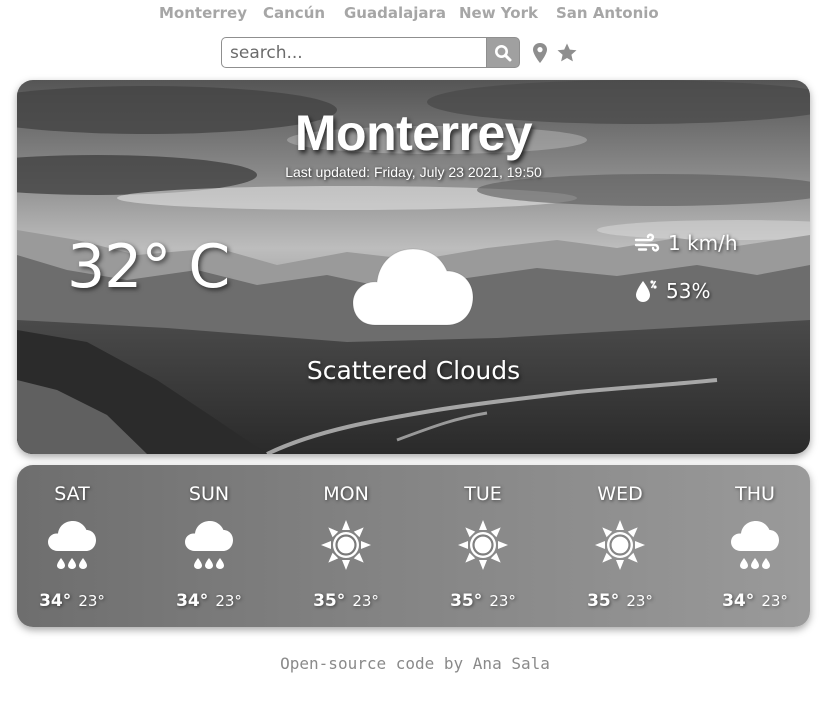 The image size is (830, 720). I want to click on wind-icon, so click(647, 242).